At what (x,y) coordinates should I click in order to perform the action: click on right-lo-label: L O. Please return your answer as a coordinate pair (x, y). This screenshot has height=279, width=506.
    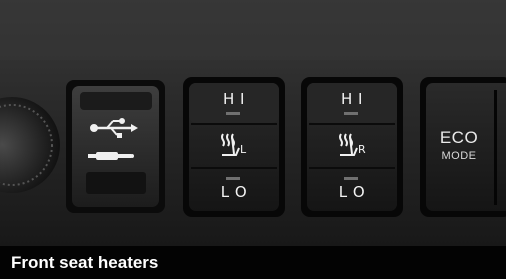
    Looking at the image, I should click on (352, 192).